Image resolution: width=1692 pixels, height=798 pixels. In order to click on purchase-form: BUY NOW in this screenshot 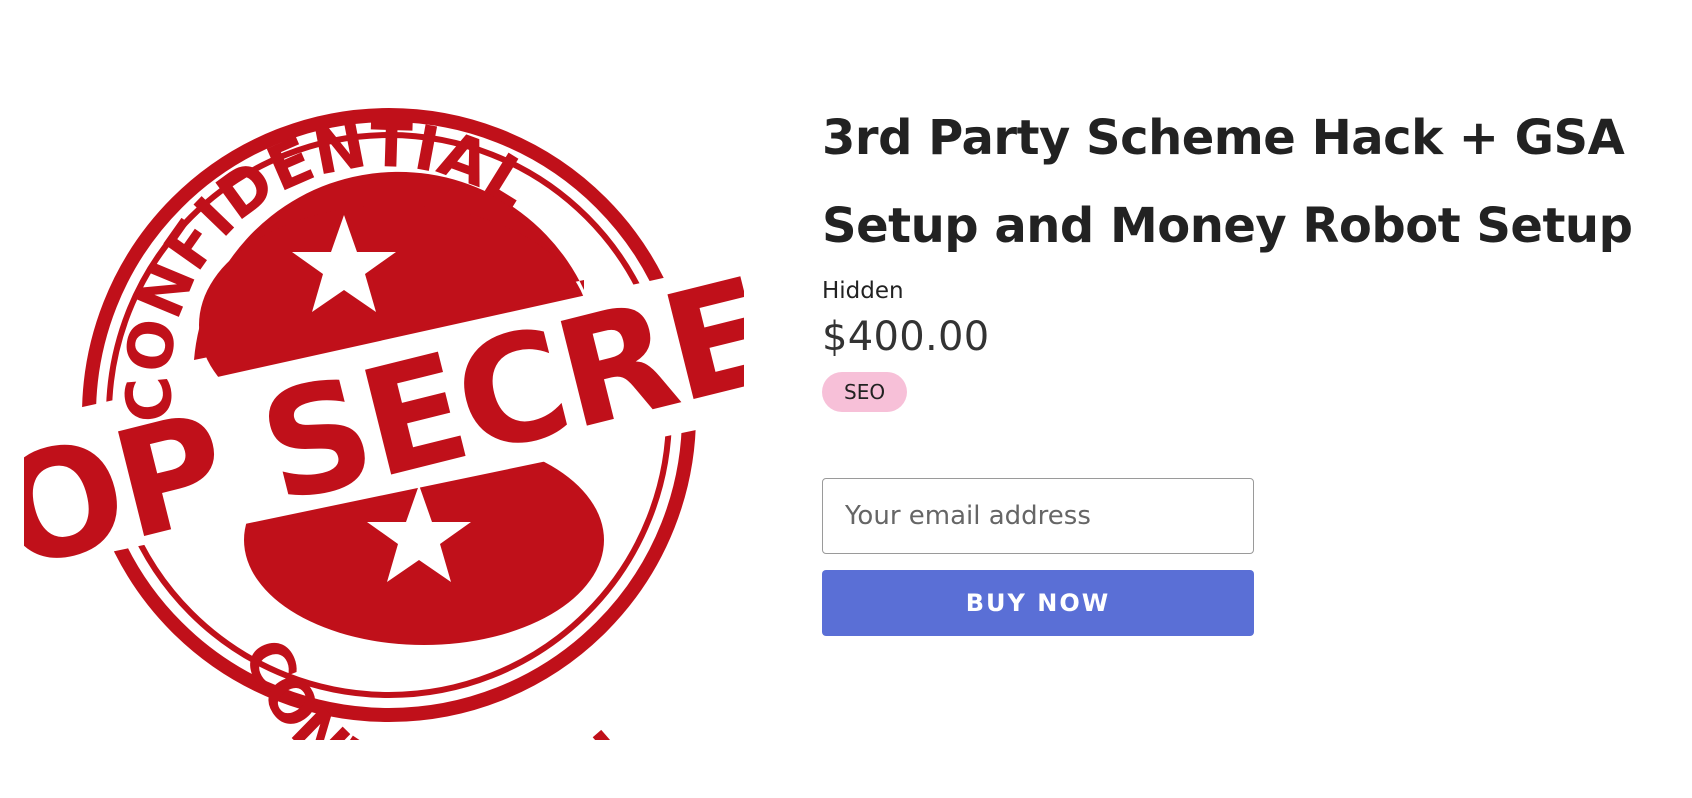, I will do `click(1038, 557)`.